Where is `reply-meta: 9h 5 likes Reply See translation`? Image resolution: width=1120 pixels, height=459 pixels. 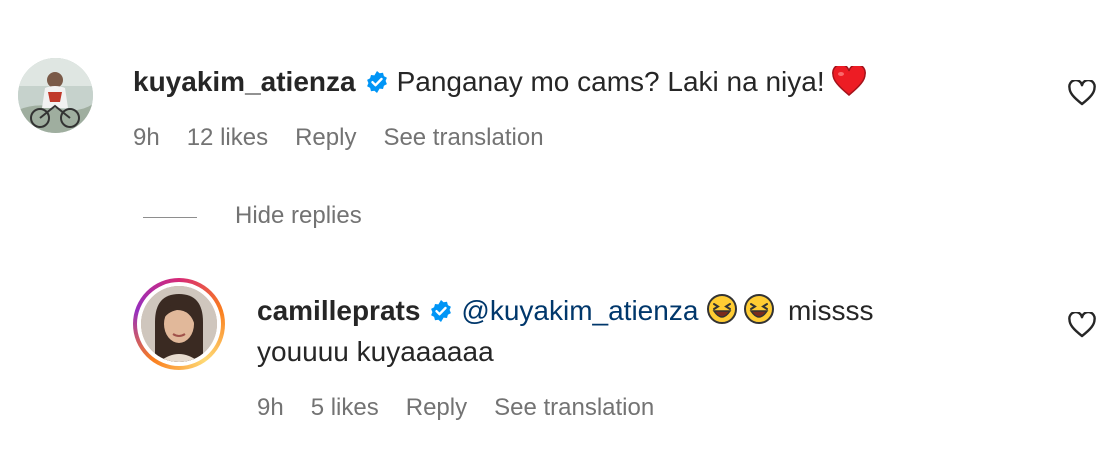
reply-meta: 9h 5 likes Reply See translation is located at coordinates (469, 408).